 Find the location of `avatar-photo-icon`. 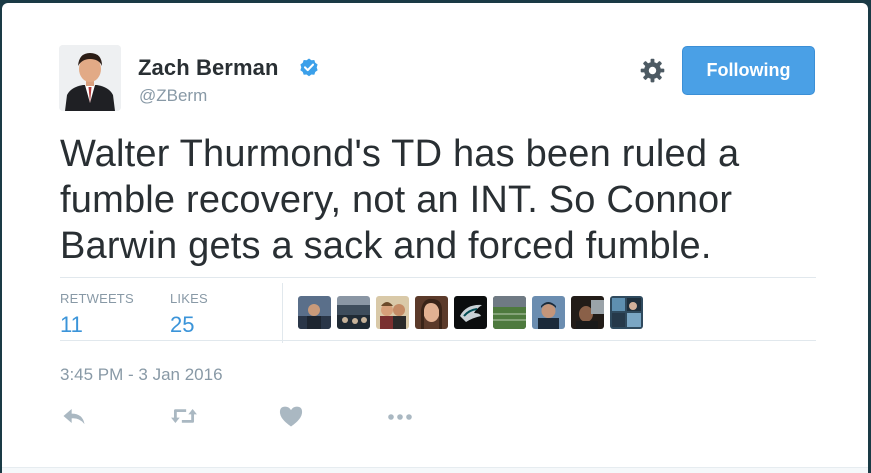

avatar-photo-icon is located at coordinates (90, 78).